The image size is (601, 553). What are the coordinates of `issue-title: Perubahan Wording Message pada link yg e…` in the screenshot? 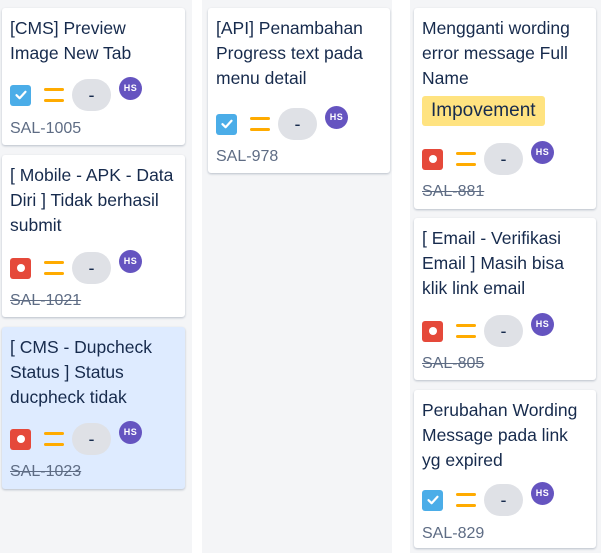 It's located at (500, 435).